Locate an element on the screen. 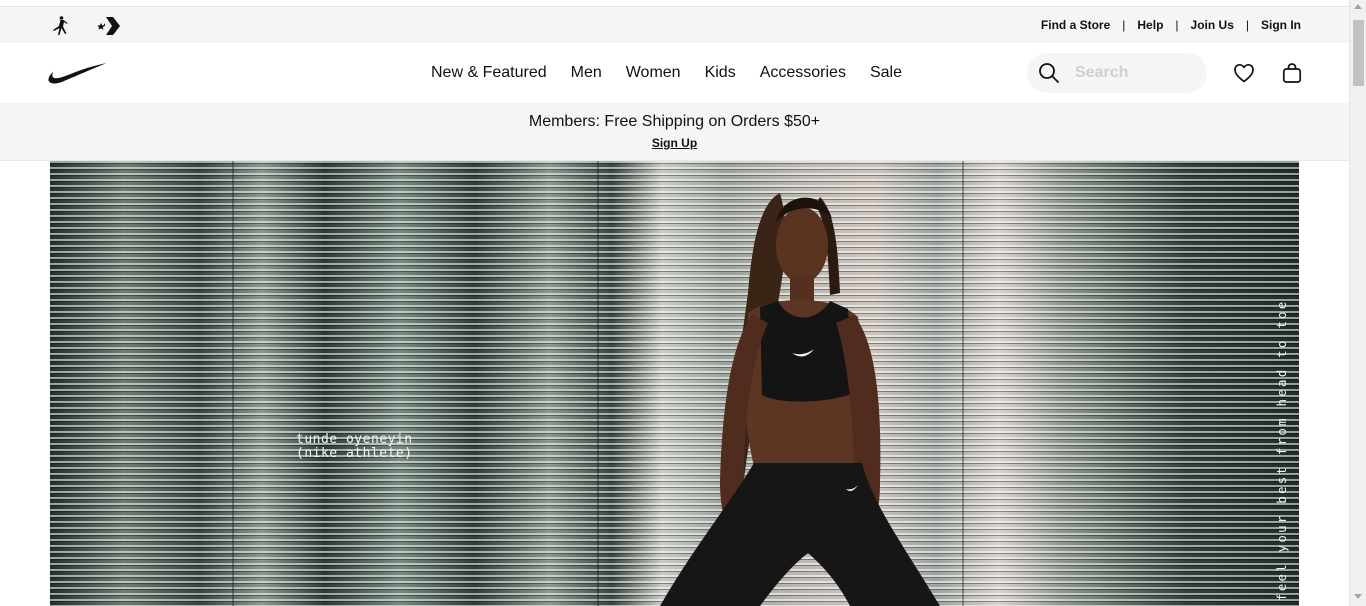 The height and width of the screenshot is (606, 1366). search-bar is located at coordinates (1117, 73).